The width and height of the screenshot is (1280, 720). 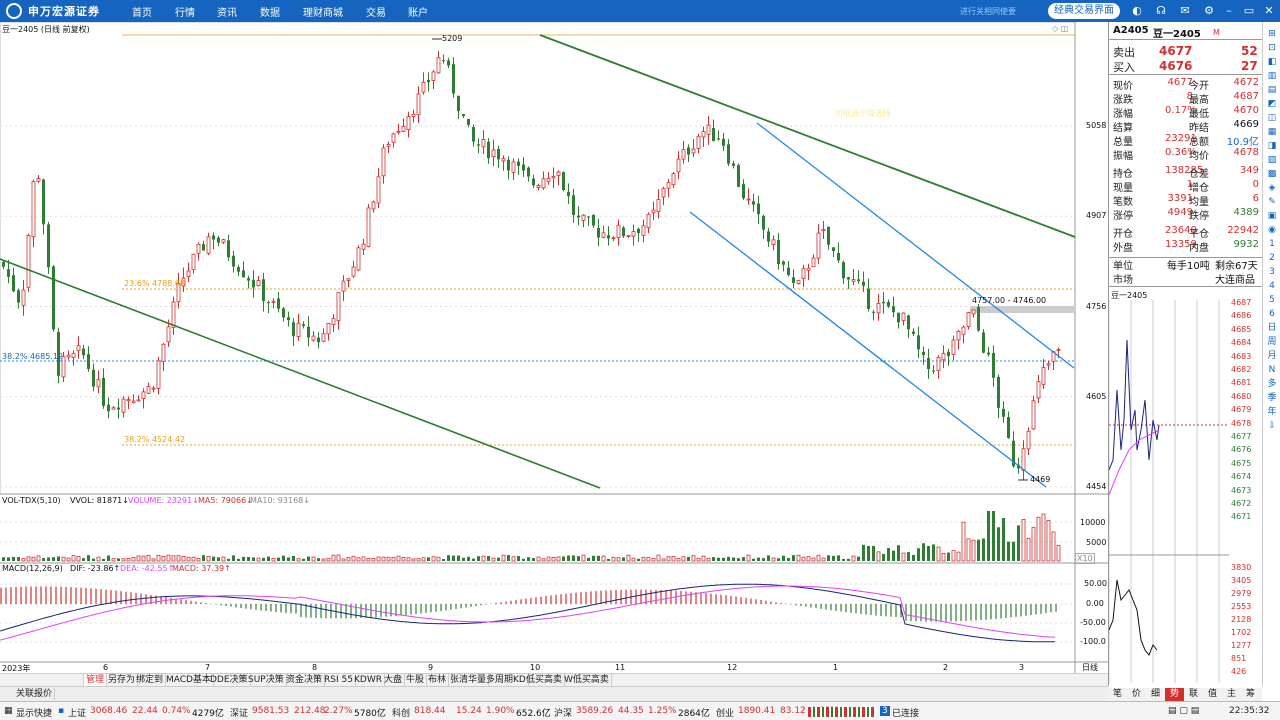 What do you see at coordinates (77, 712) in the screenshot?
I see `index-name: 上证` at bounding box center [77, 712].